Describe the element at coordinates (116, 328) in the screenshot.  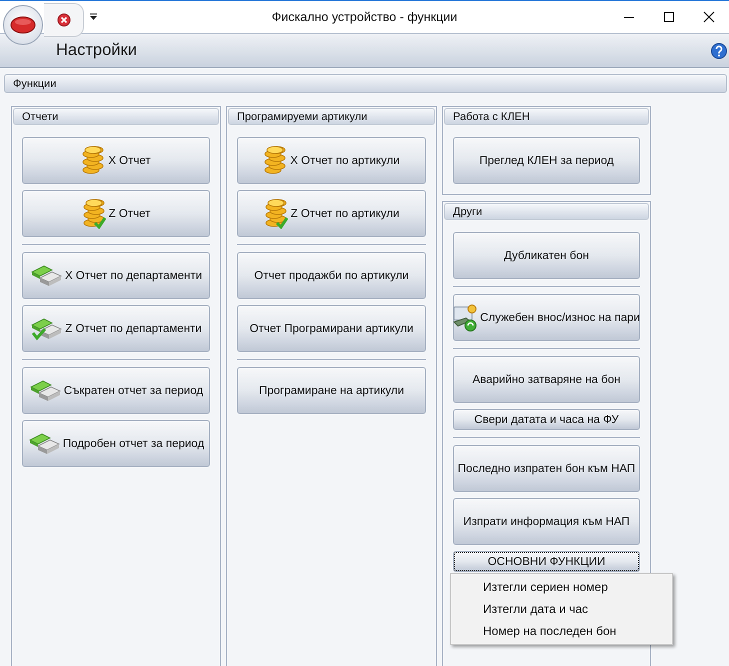
I see `report-button: Z Отчет по департаменти` at that location.